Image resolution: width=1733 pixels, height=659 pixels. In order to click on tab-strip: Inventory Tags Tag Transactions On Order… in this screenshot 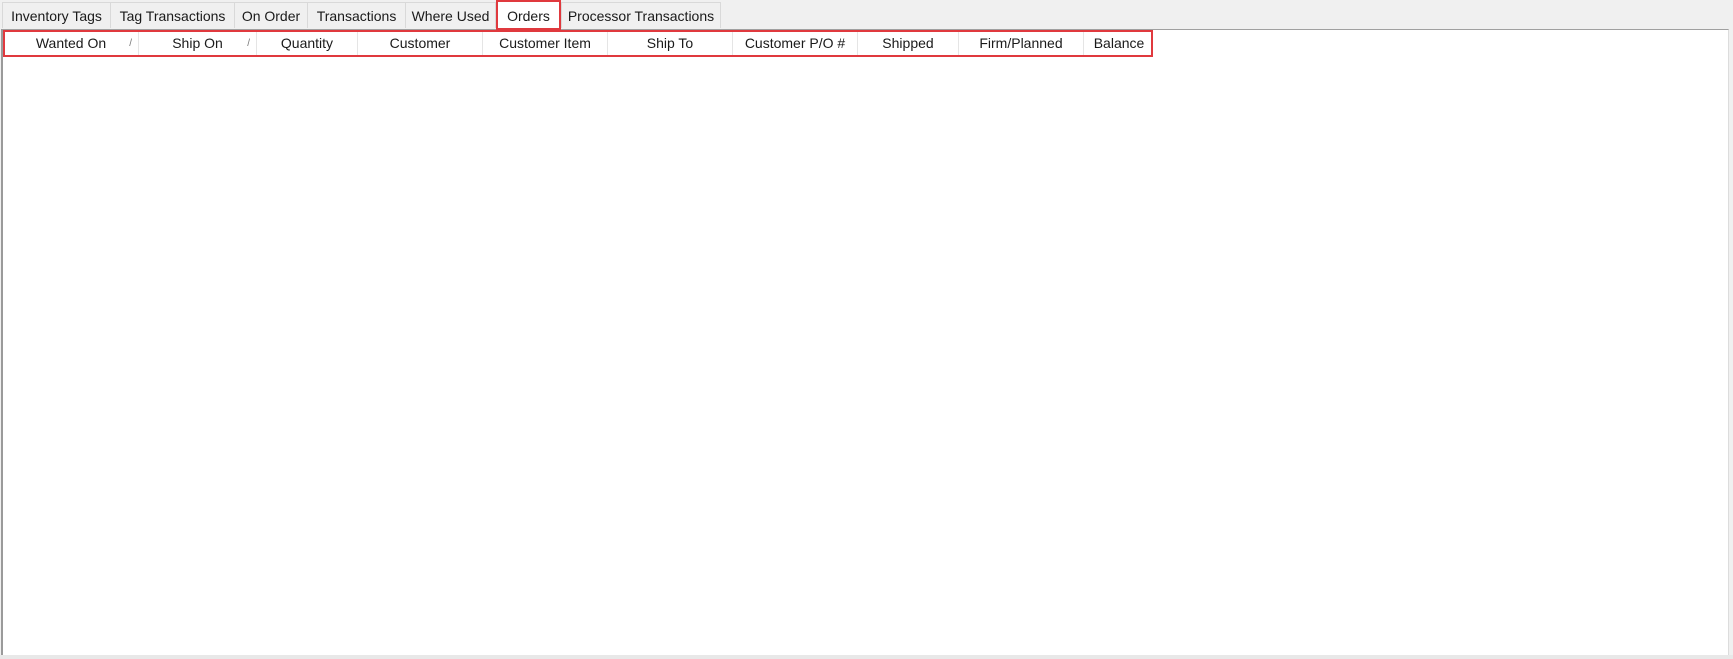, I will do `click(866, 15)`.